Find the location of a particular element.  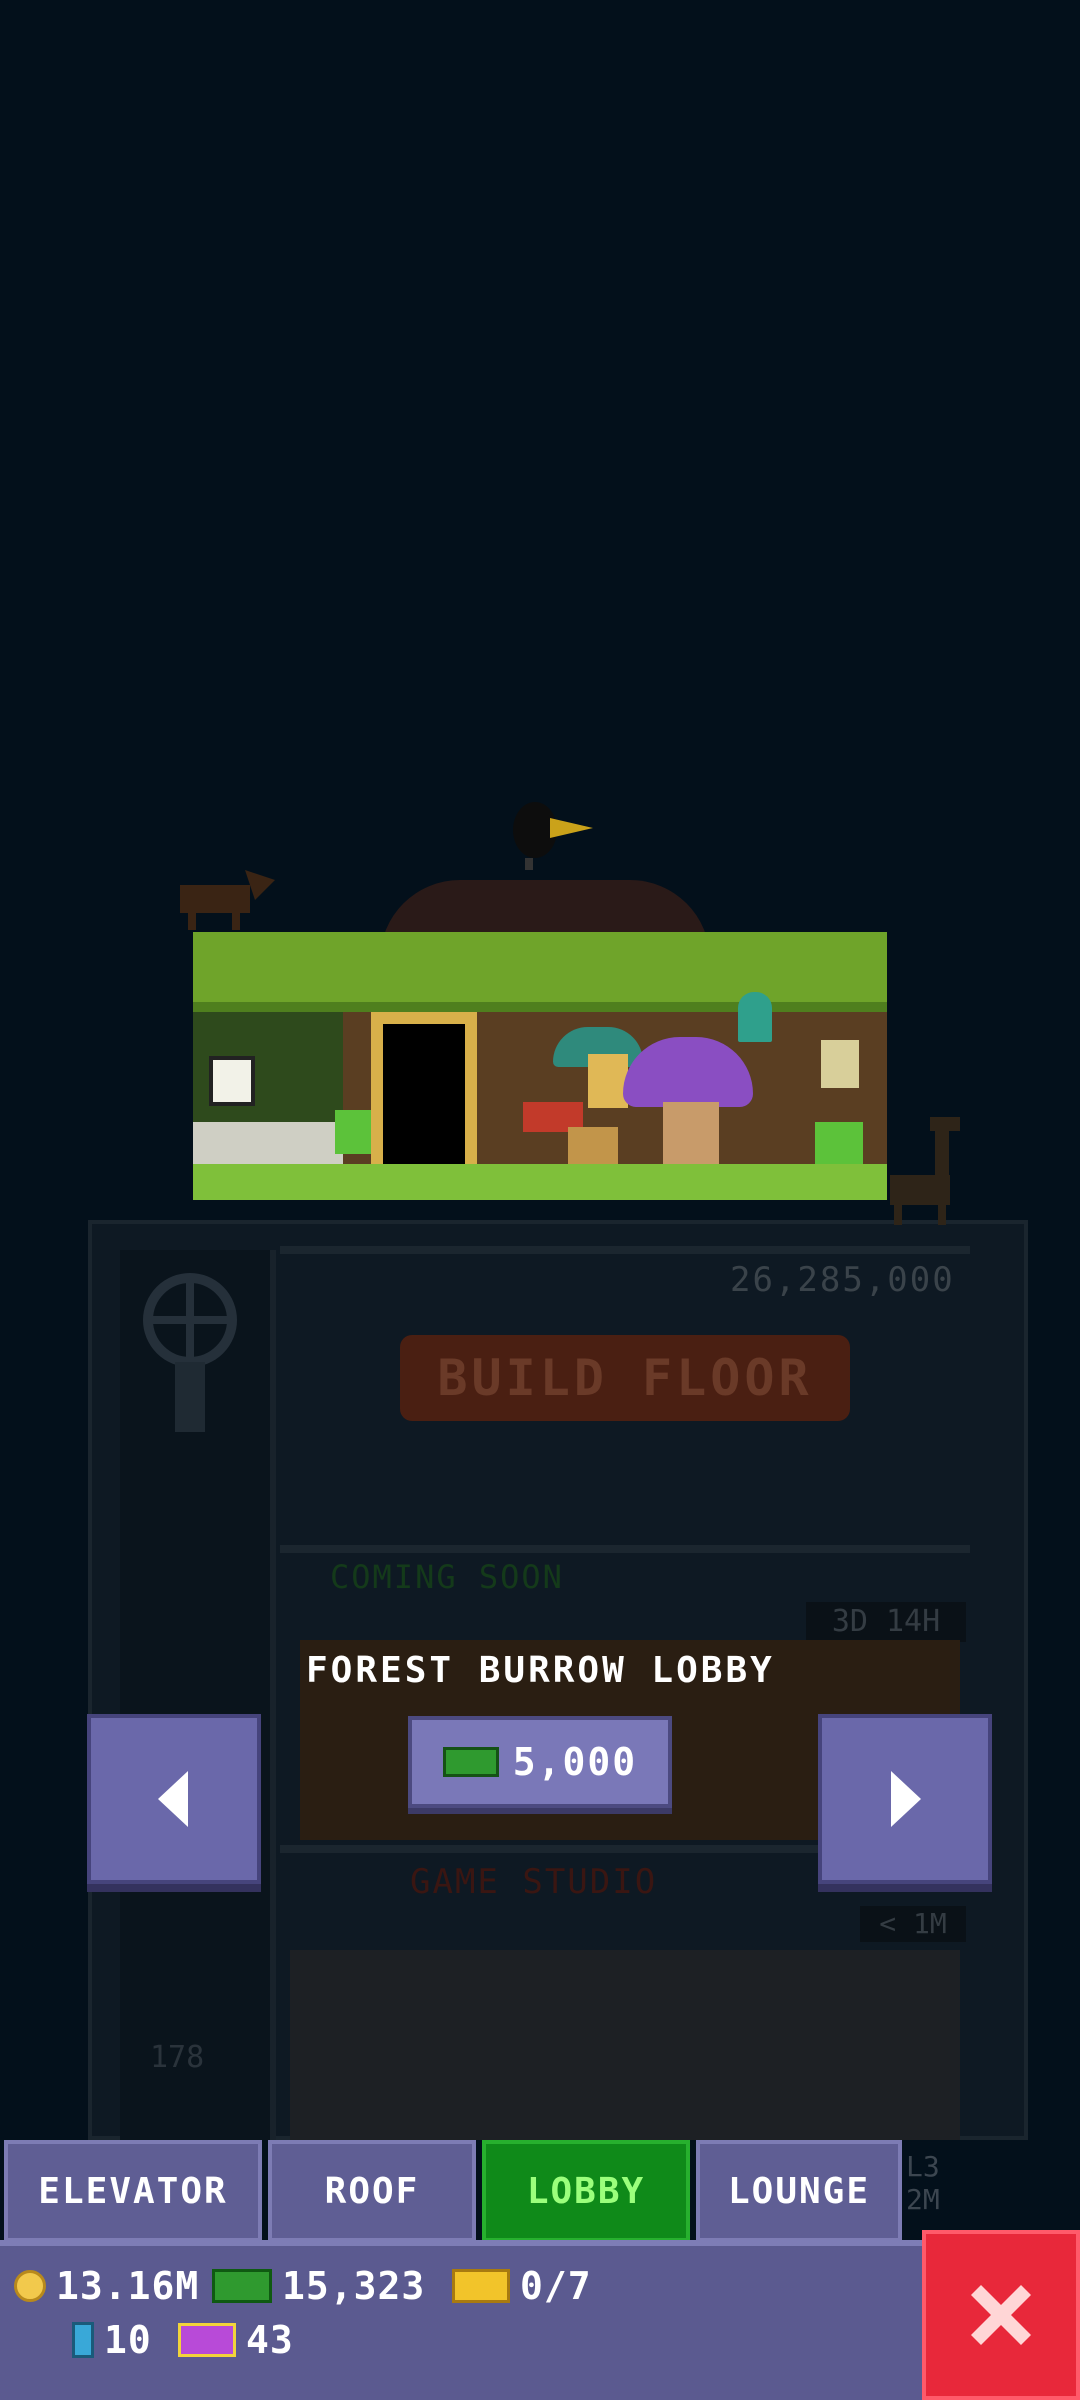

coming-soon-label: COMING SOON is located at coordinates (447, 1577).